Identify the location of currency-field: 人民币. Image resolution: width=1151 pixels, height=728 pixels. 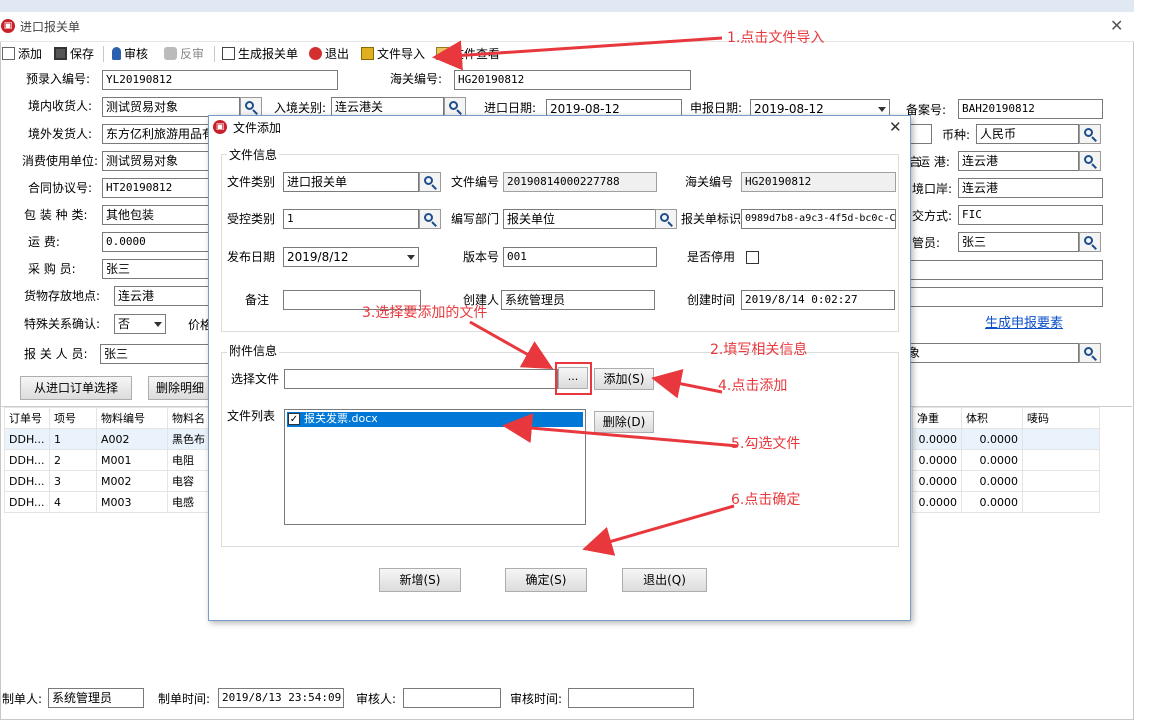
(1027, 134).